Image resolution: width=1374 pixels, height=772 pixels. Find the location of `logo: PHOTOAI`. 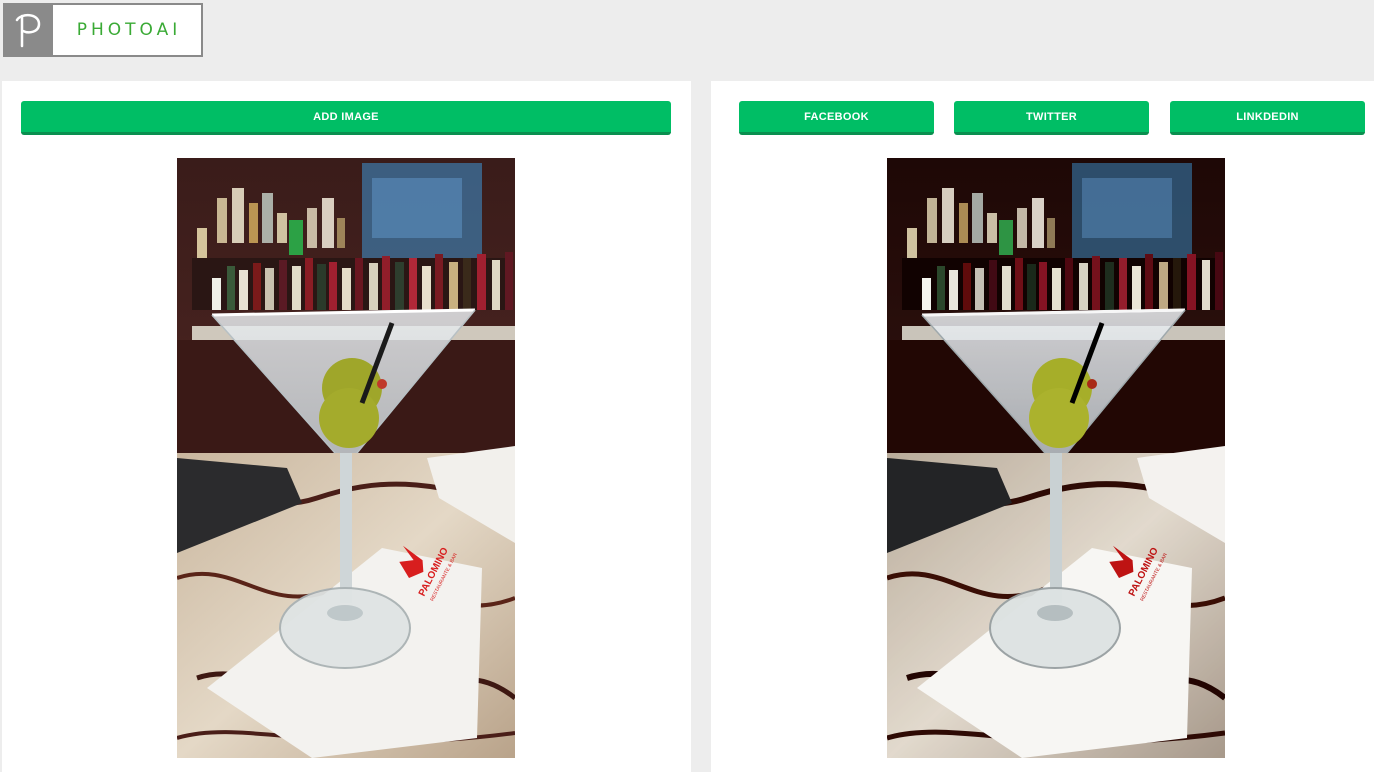

logo: PHOTOAI is located at coordinates (103, 30).